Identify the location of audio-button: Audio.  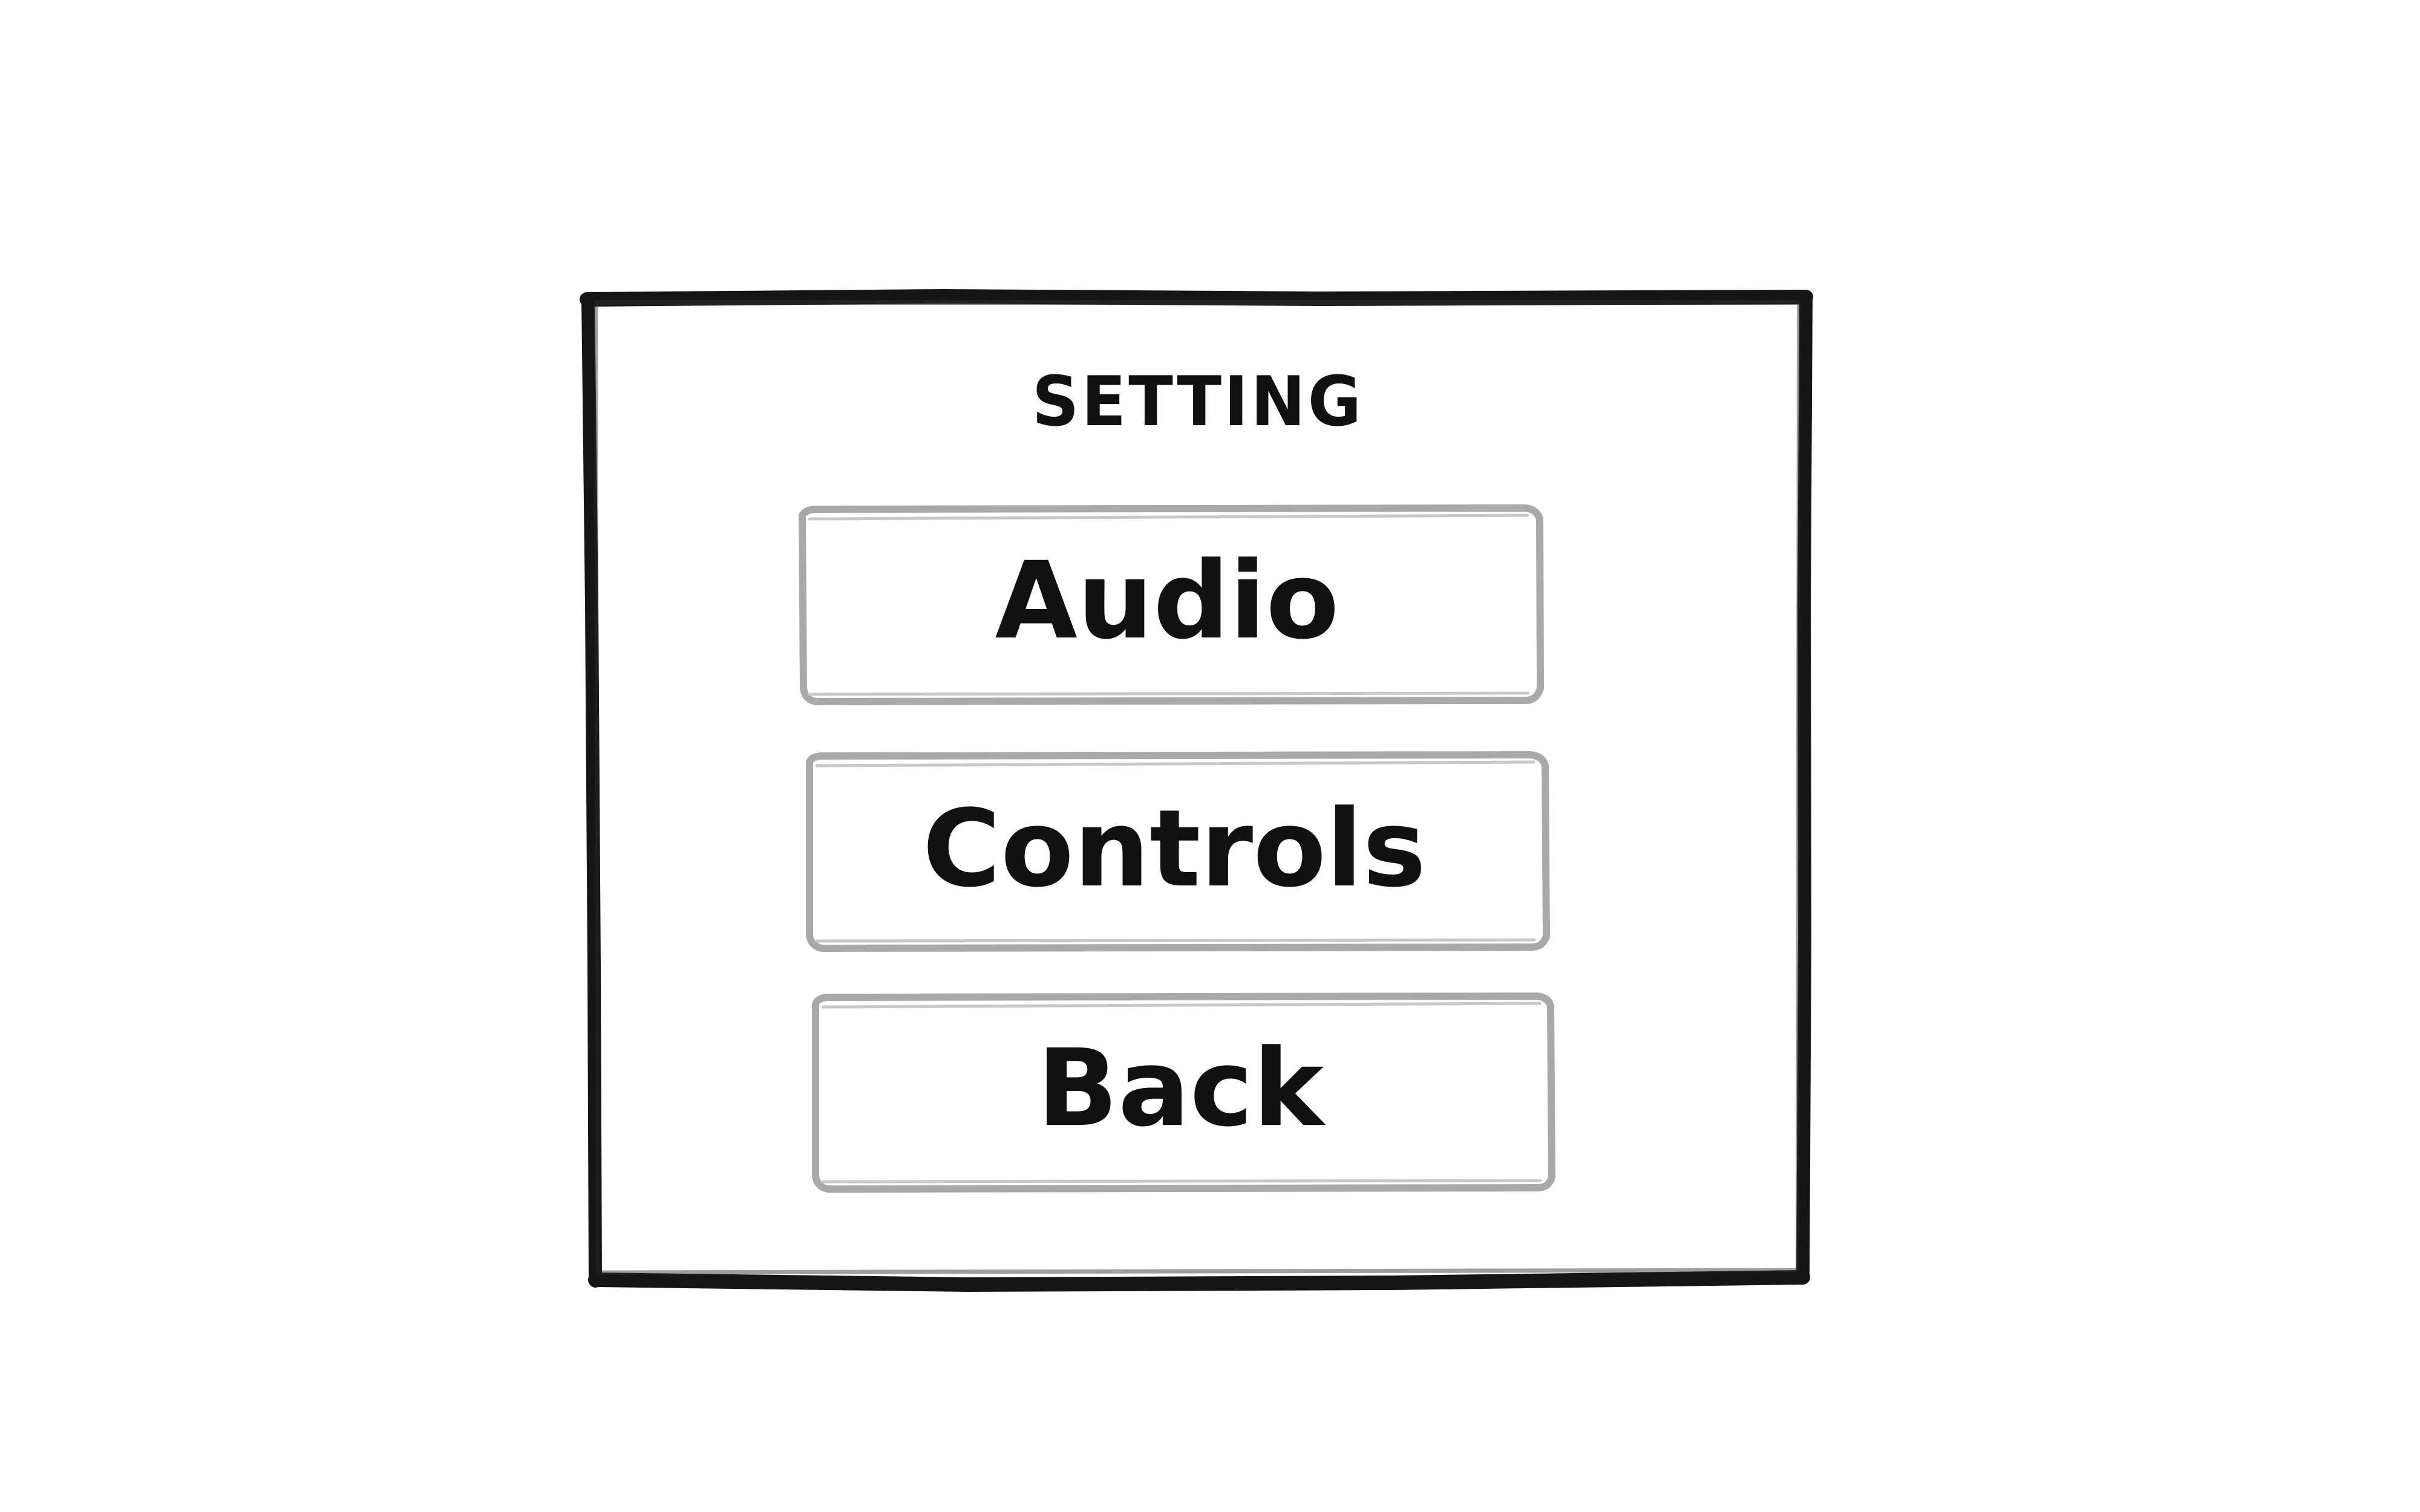
(1167, 604).